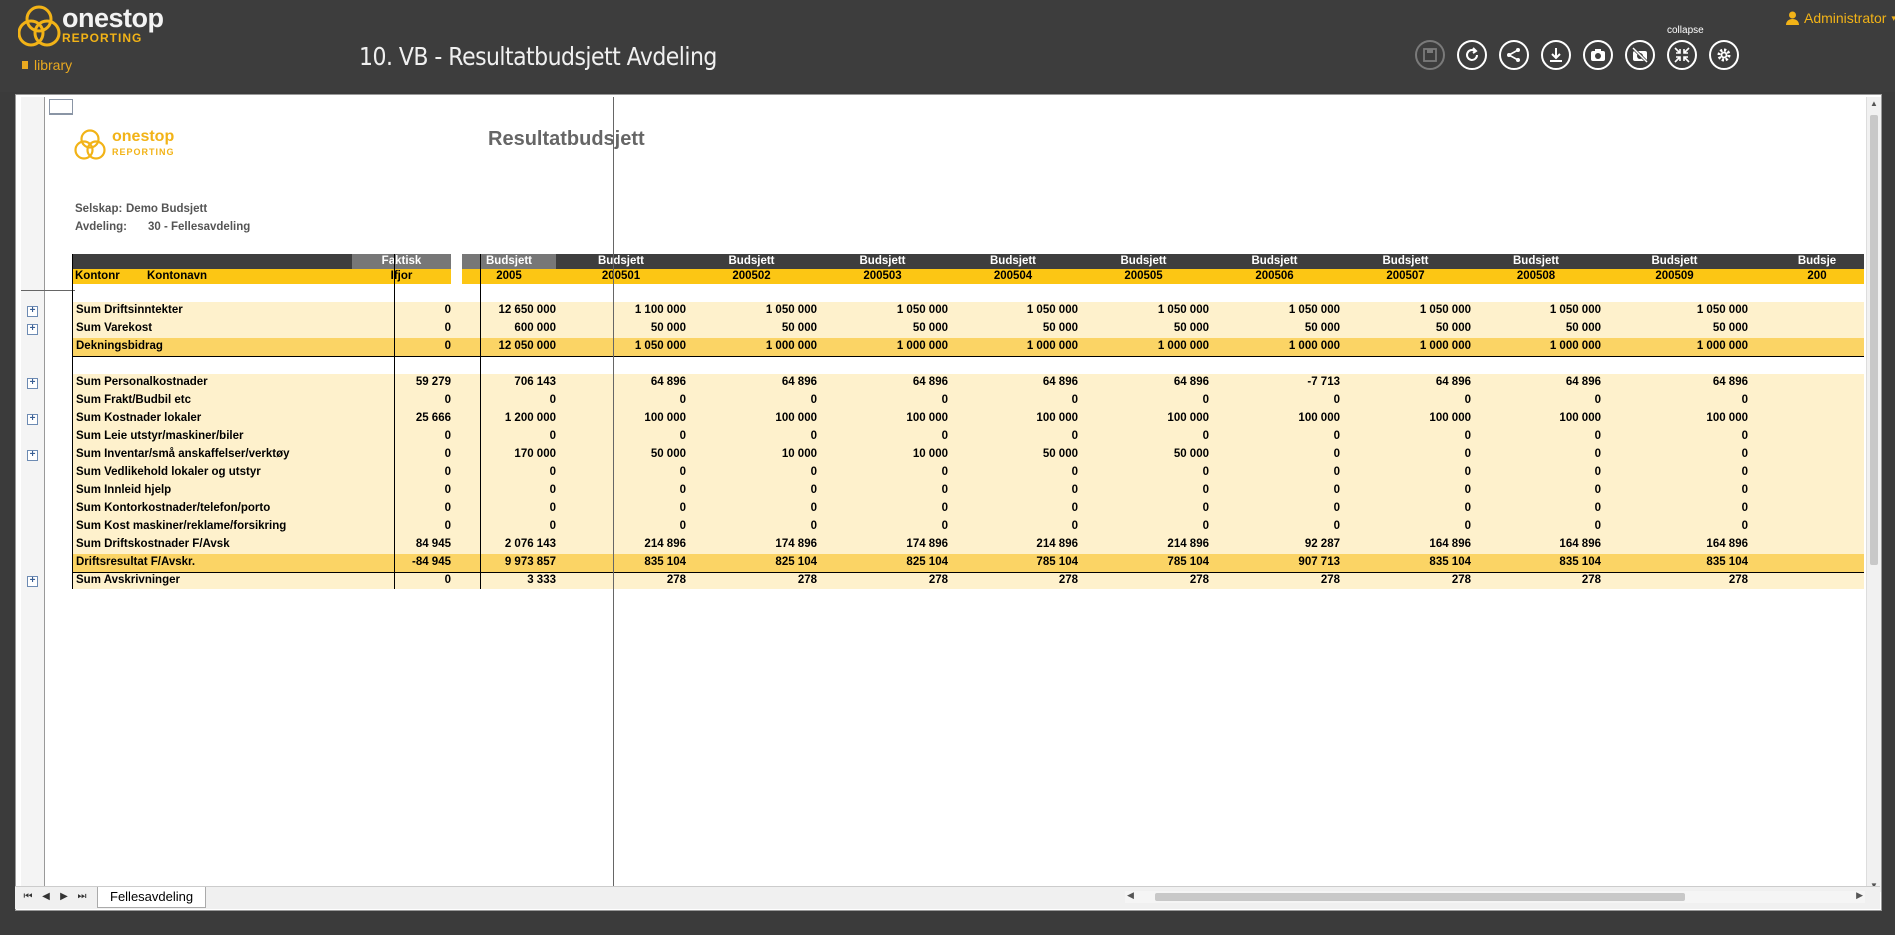  I want to click on cell-value: 2 076 143, so click(530, 544).